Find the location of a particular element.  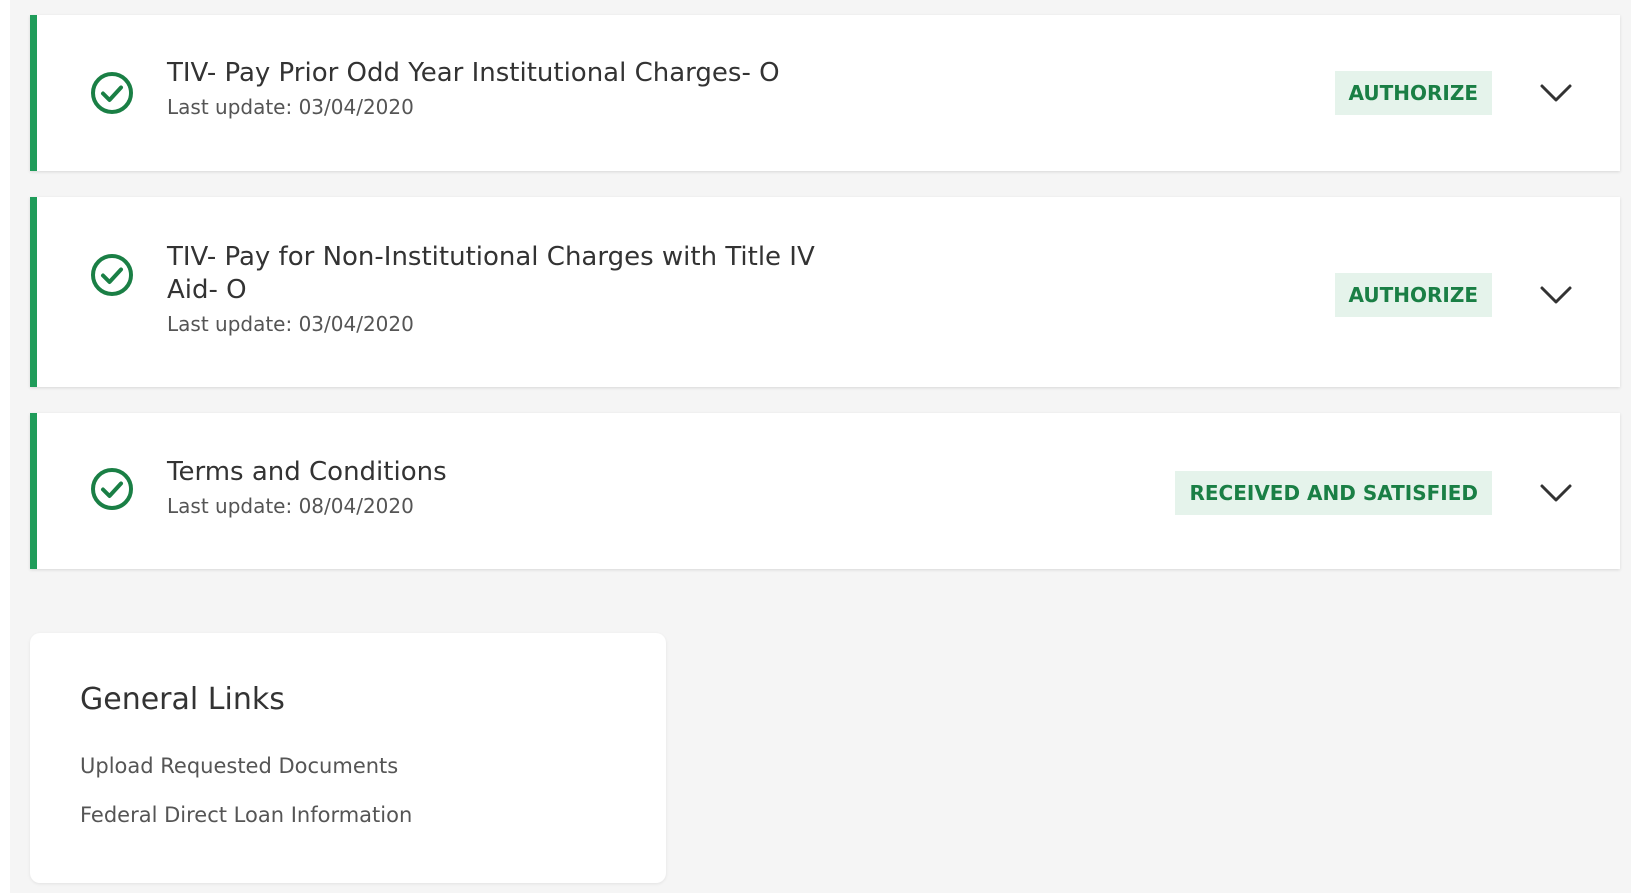

status-badge: RECEIVED AND SATISFIED is located at coordinates (1333, 493).